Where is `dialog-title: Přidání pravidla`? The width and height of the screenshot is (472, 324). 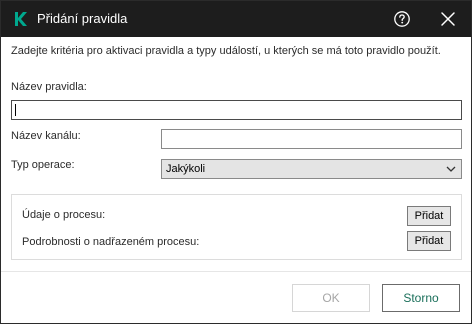
dialog-title: Přidání pravidla is located at coordinates (82, 18).